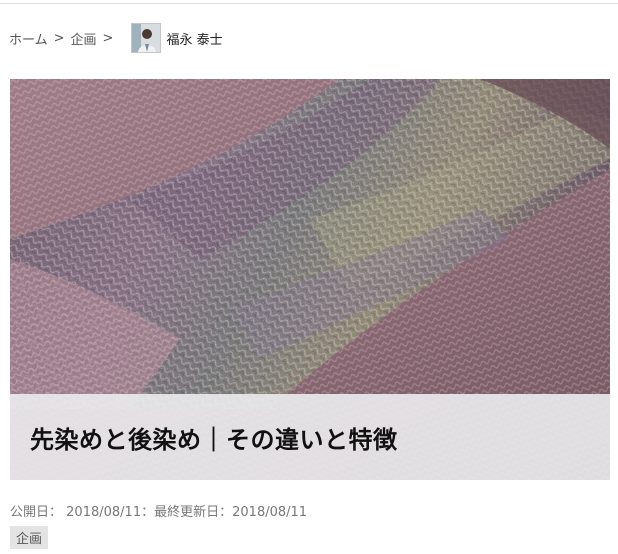  I want to click on breadcrumb-home-link: ホーム, so click(28, 38).